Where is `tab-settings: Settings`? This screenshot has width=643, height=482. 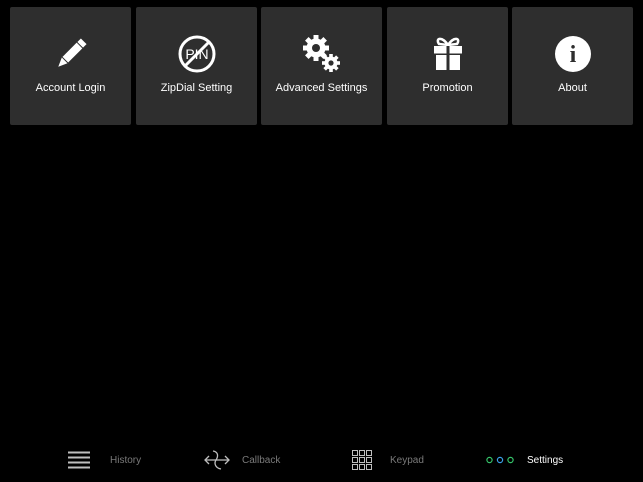
tab-settings: Settings is located at coordinates (524, 460).